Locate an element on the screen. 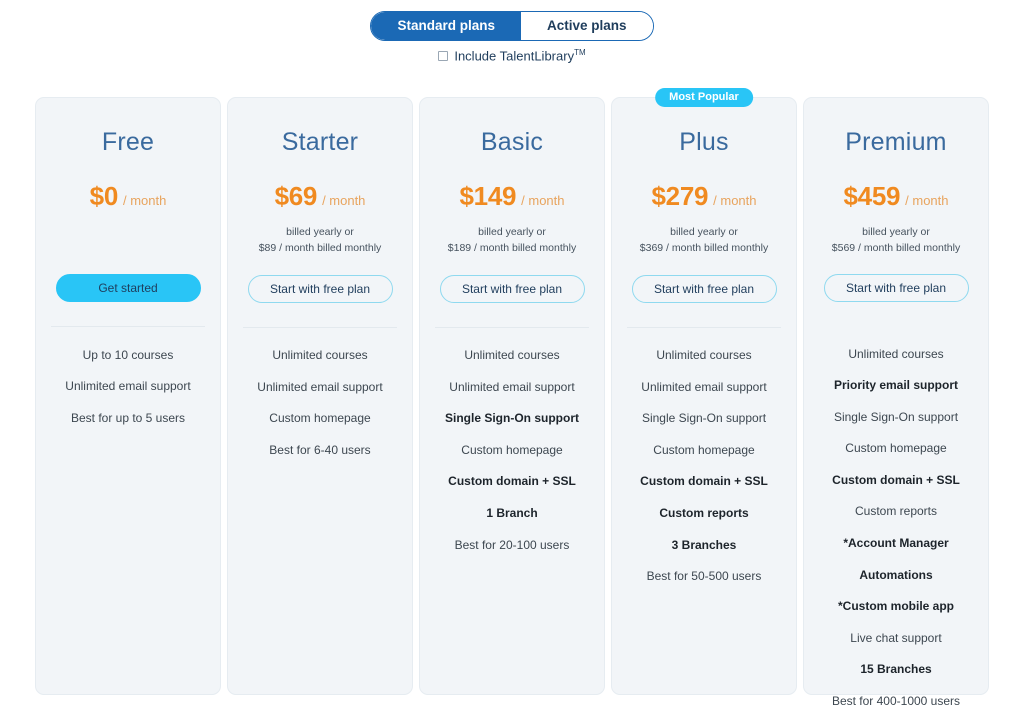  feature-item: *Account Manager is located at coordinates (896, 543).